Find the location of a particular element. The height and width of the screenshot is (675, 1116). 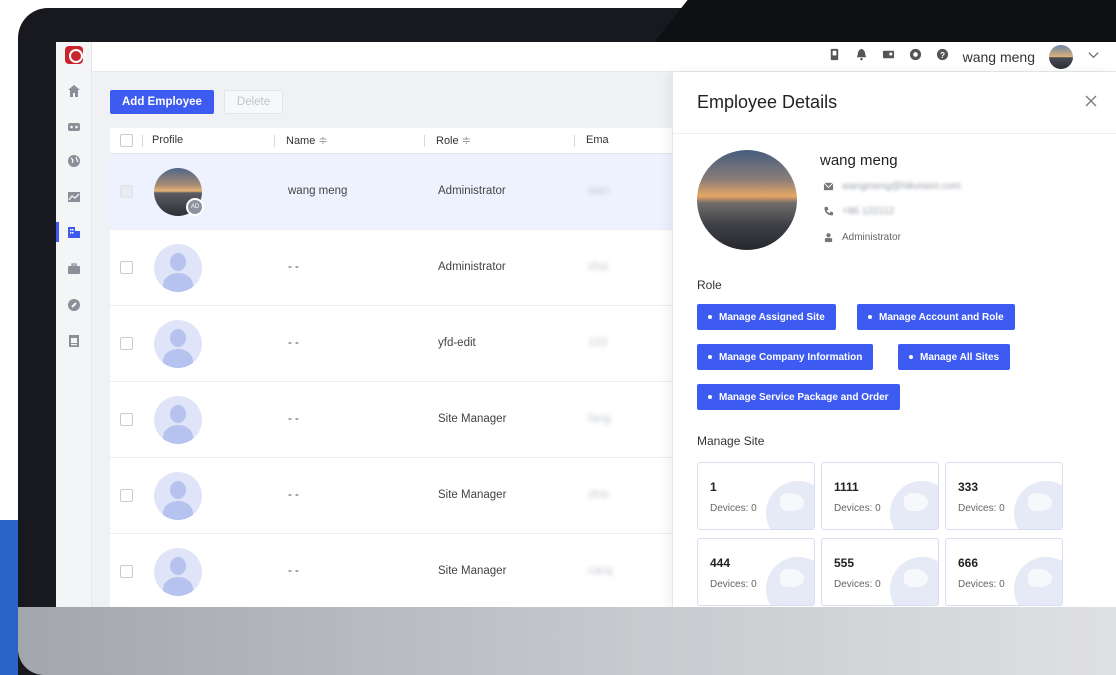

permission-chip: Manage Assigned Site is located at coordinates (766, 317).